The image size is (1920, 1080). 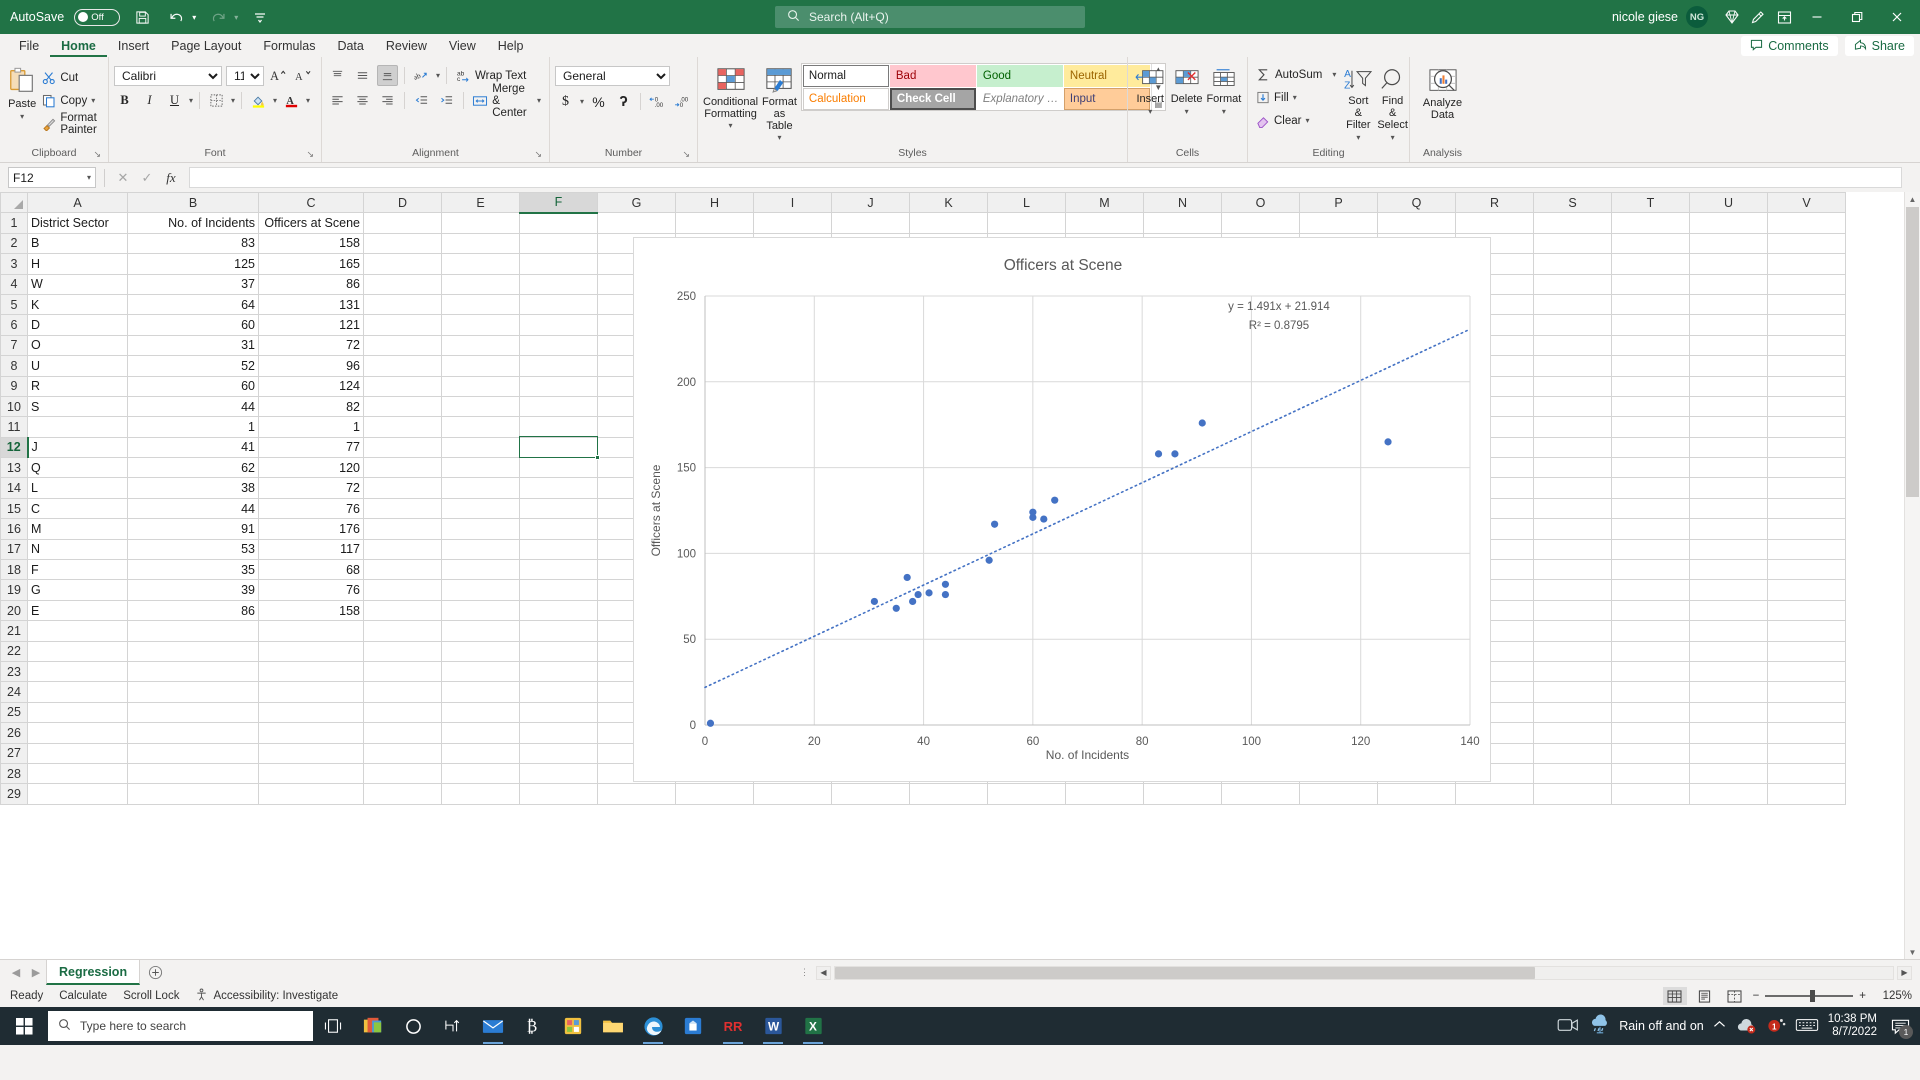 I want to click on row-header-1: 1, so click(x=14, y=223).